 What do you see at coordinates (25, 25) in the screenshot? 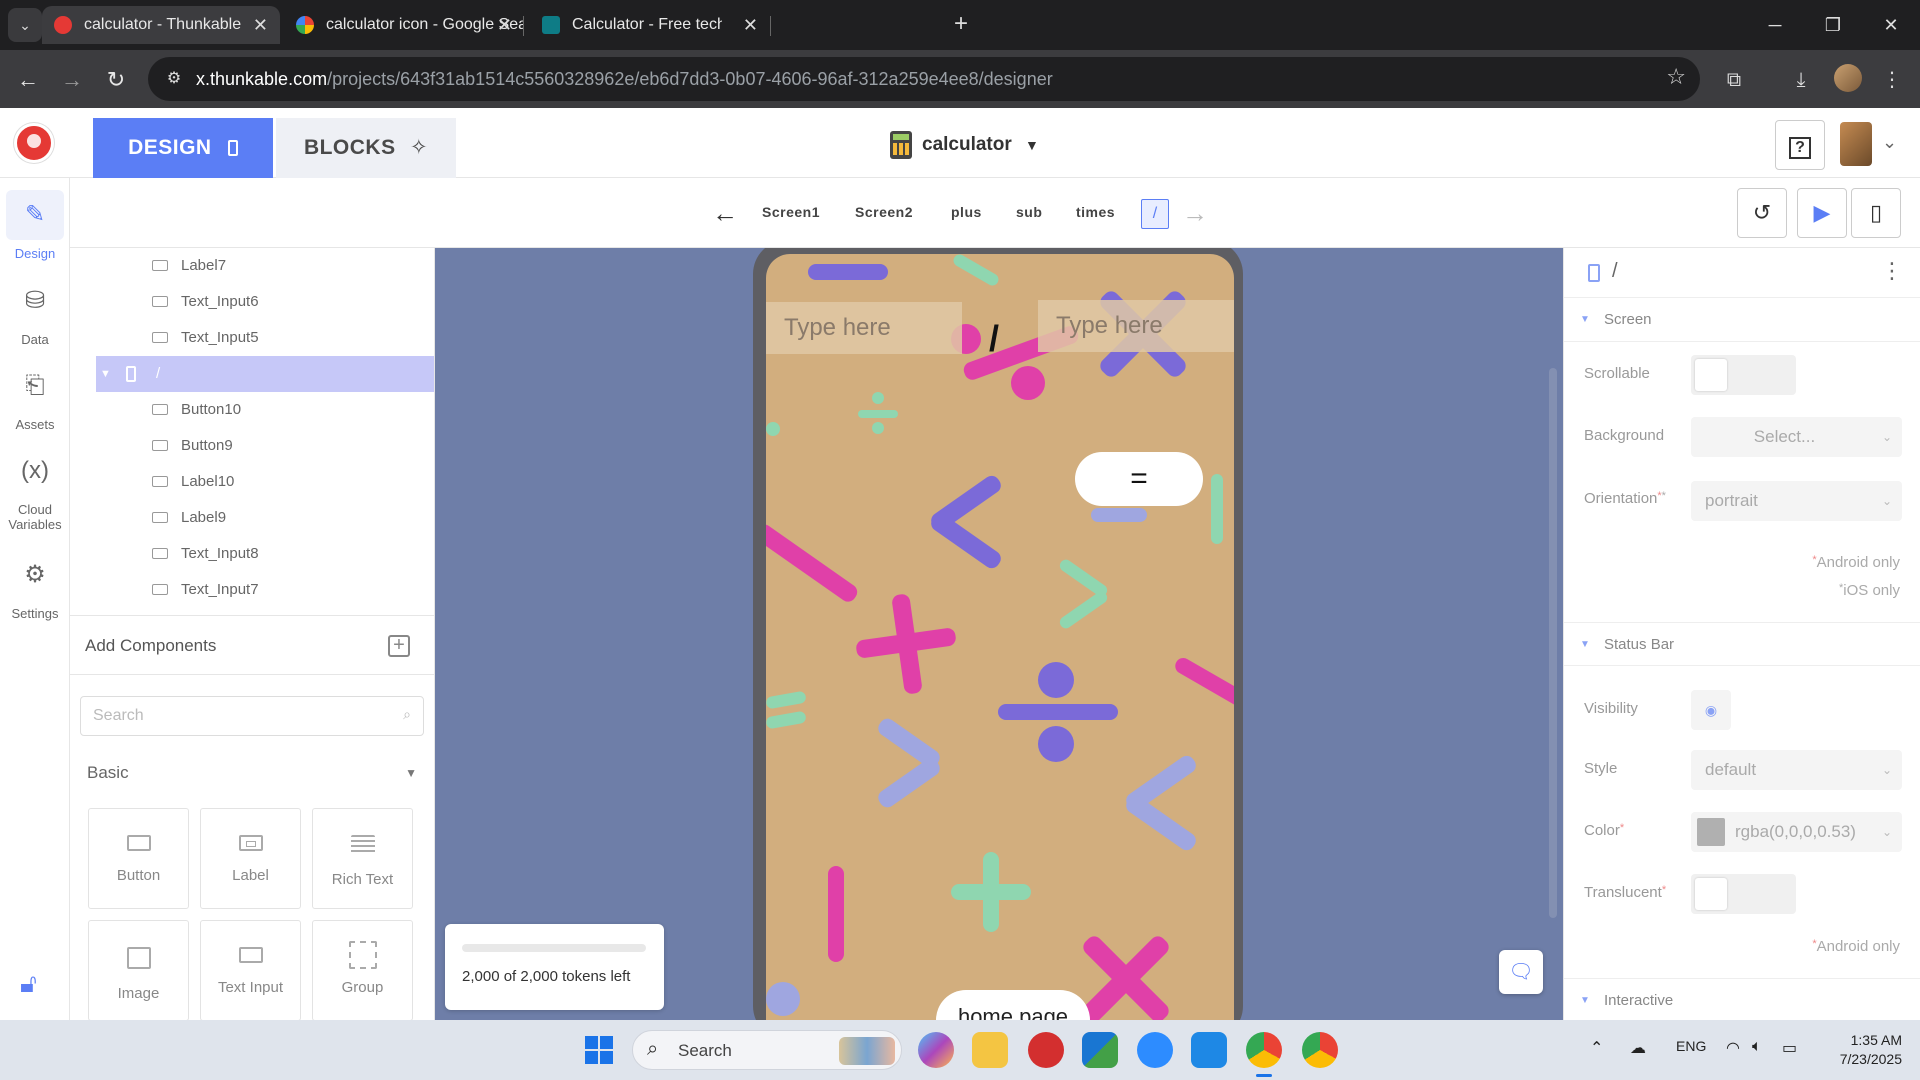
I see `tab-search-button: ⌄` at bounding box center [25, 25].